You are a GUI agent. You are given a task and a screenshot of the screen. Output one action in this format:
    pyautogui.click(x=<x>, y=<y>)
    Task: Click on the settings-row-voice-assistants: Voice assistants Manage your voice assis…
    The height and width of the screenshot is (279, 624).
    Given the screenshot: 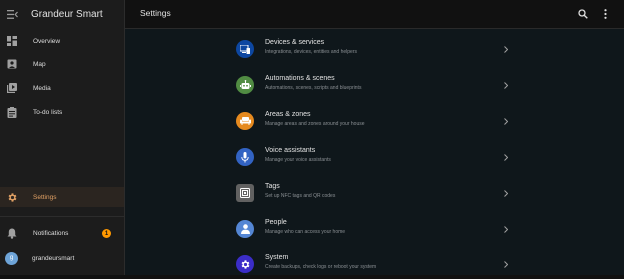 What is the action you would take?
    pyautogui.click(x=376, y=154)
    